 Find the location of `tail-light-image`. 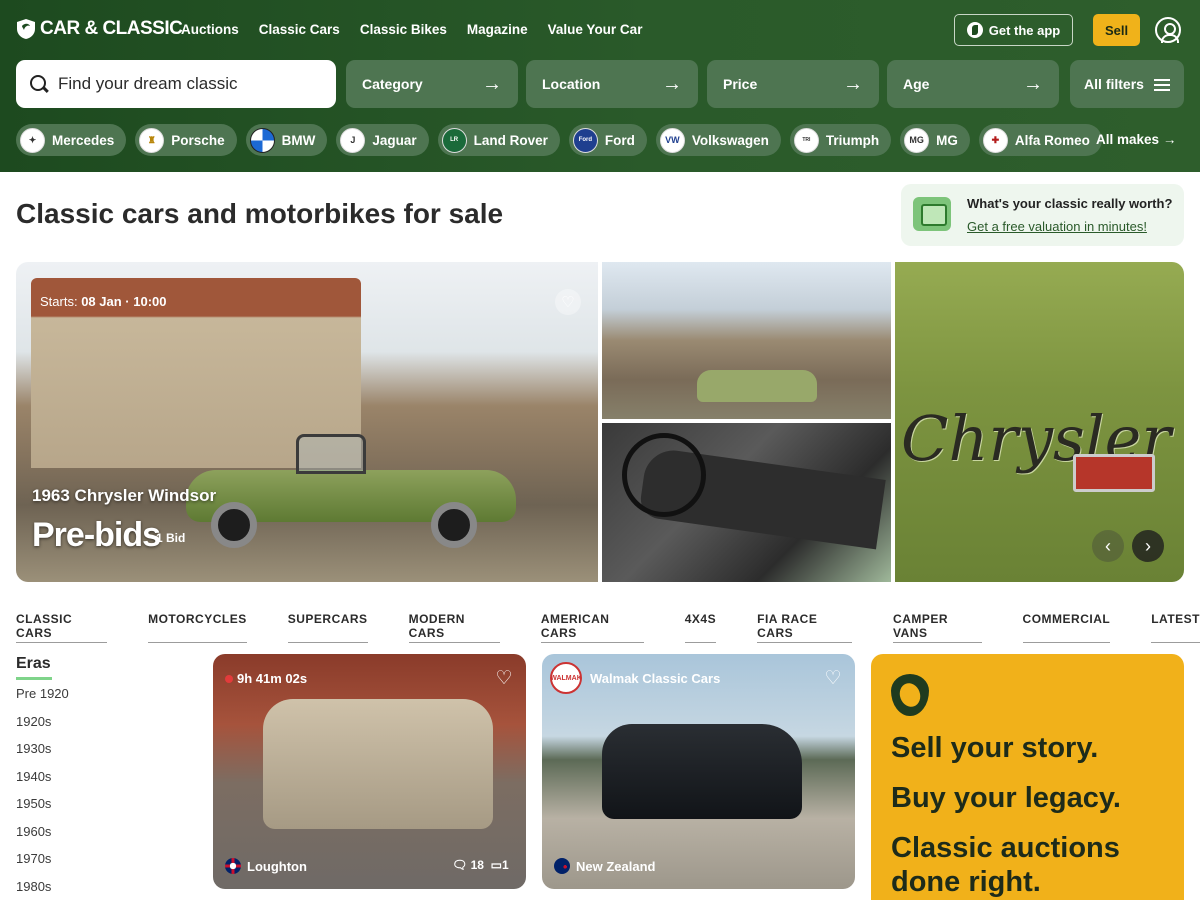

tail-light-image is located at coordinates (1114, 473).